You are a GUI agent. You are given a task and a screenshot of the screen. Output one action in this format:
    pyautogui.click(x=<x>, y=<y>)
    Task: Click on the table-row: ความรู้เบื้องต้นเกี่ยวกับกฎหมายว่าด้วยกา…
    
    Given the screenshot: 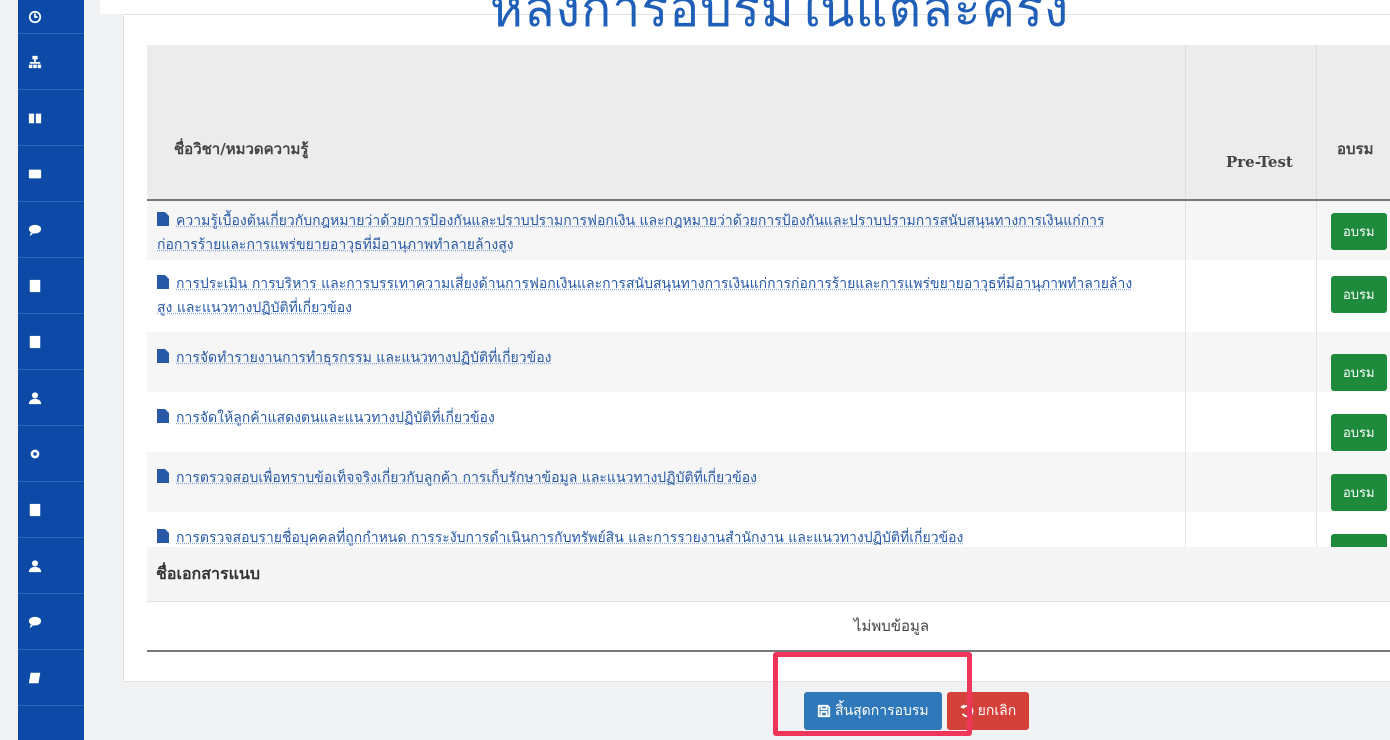 What is the action you would take?
    pyautogui.click(x=768, y=230)
    